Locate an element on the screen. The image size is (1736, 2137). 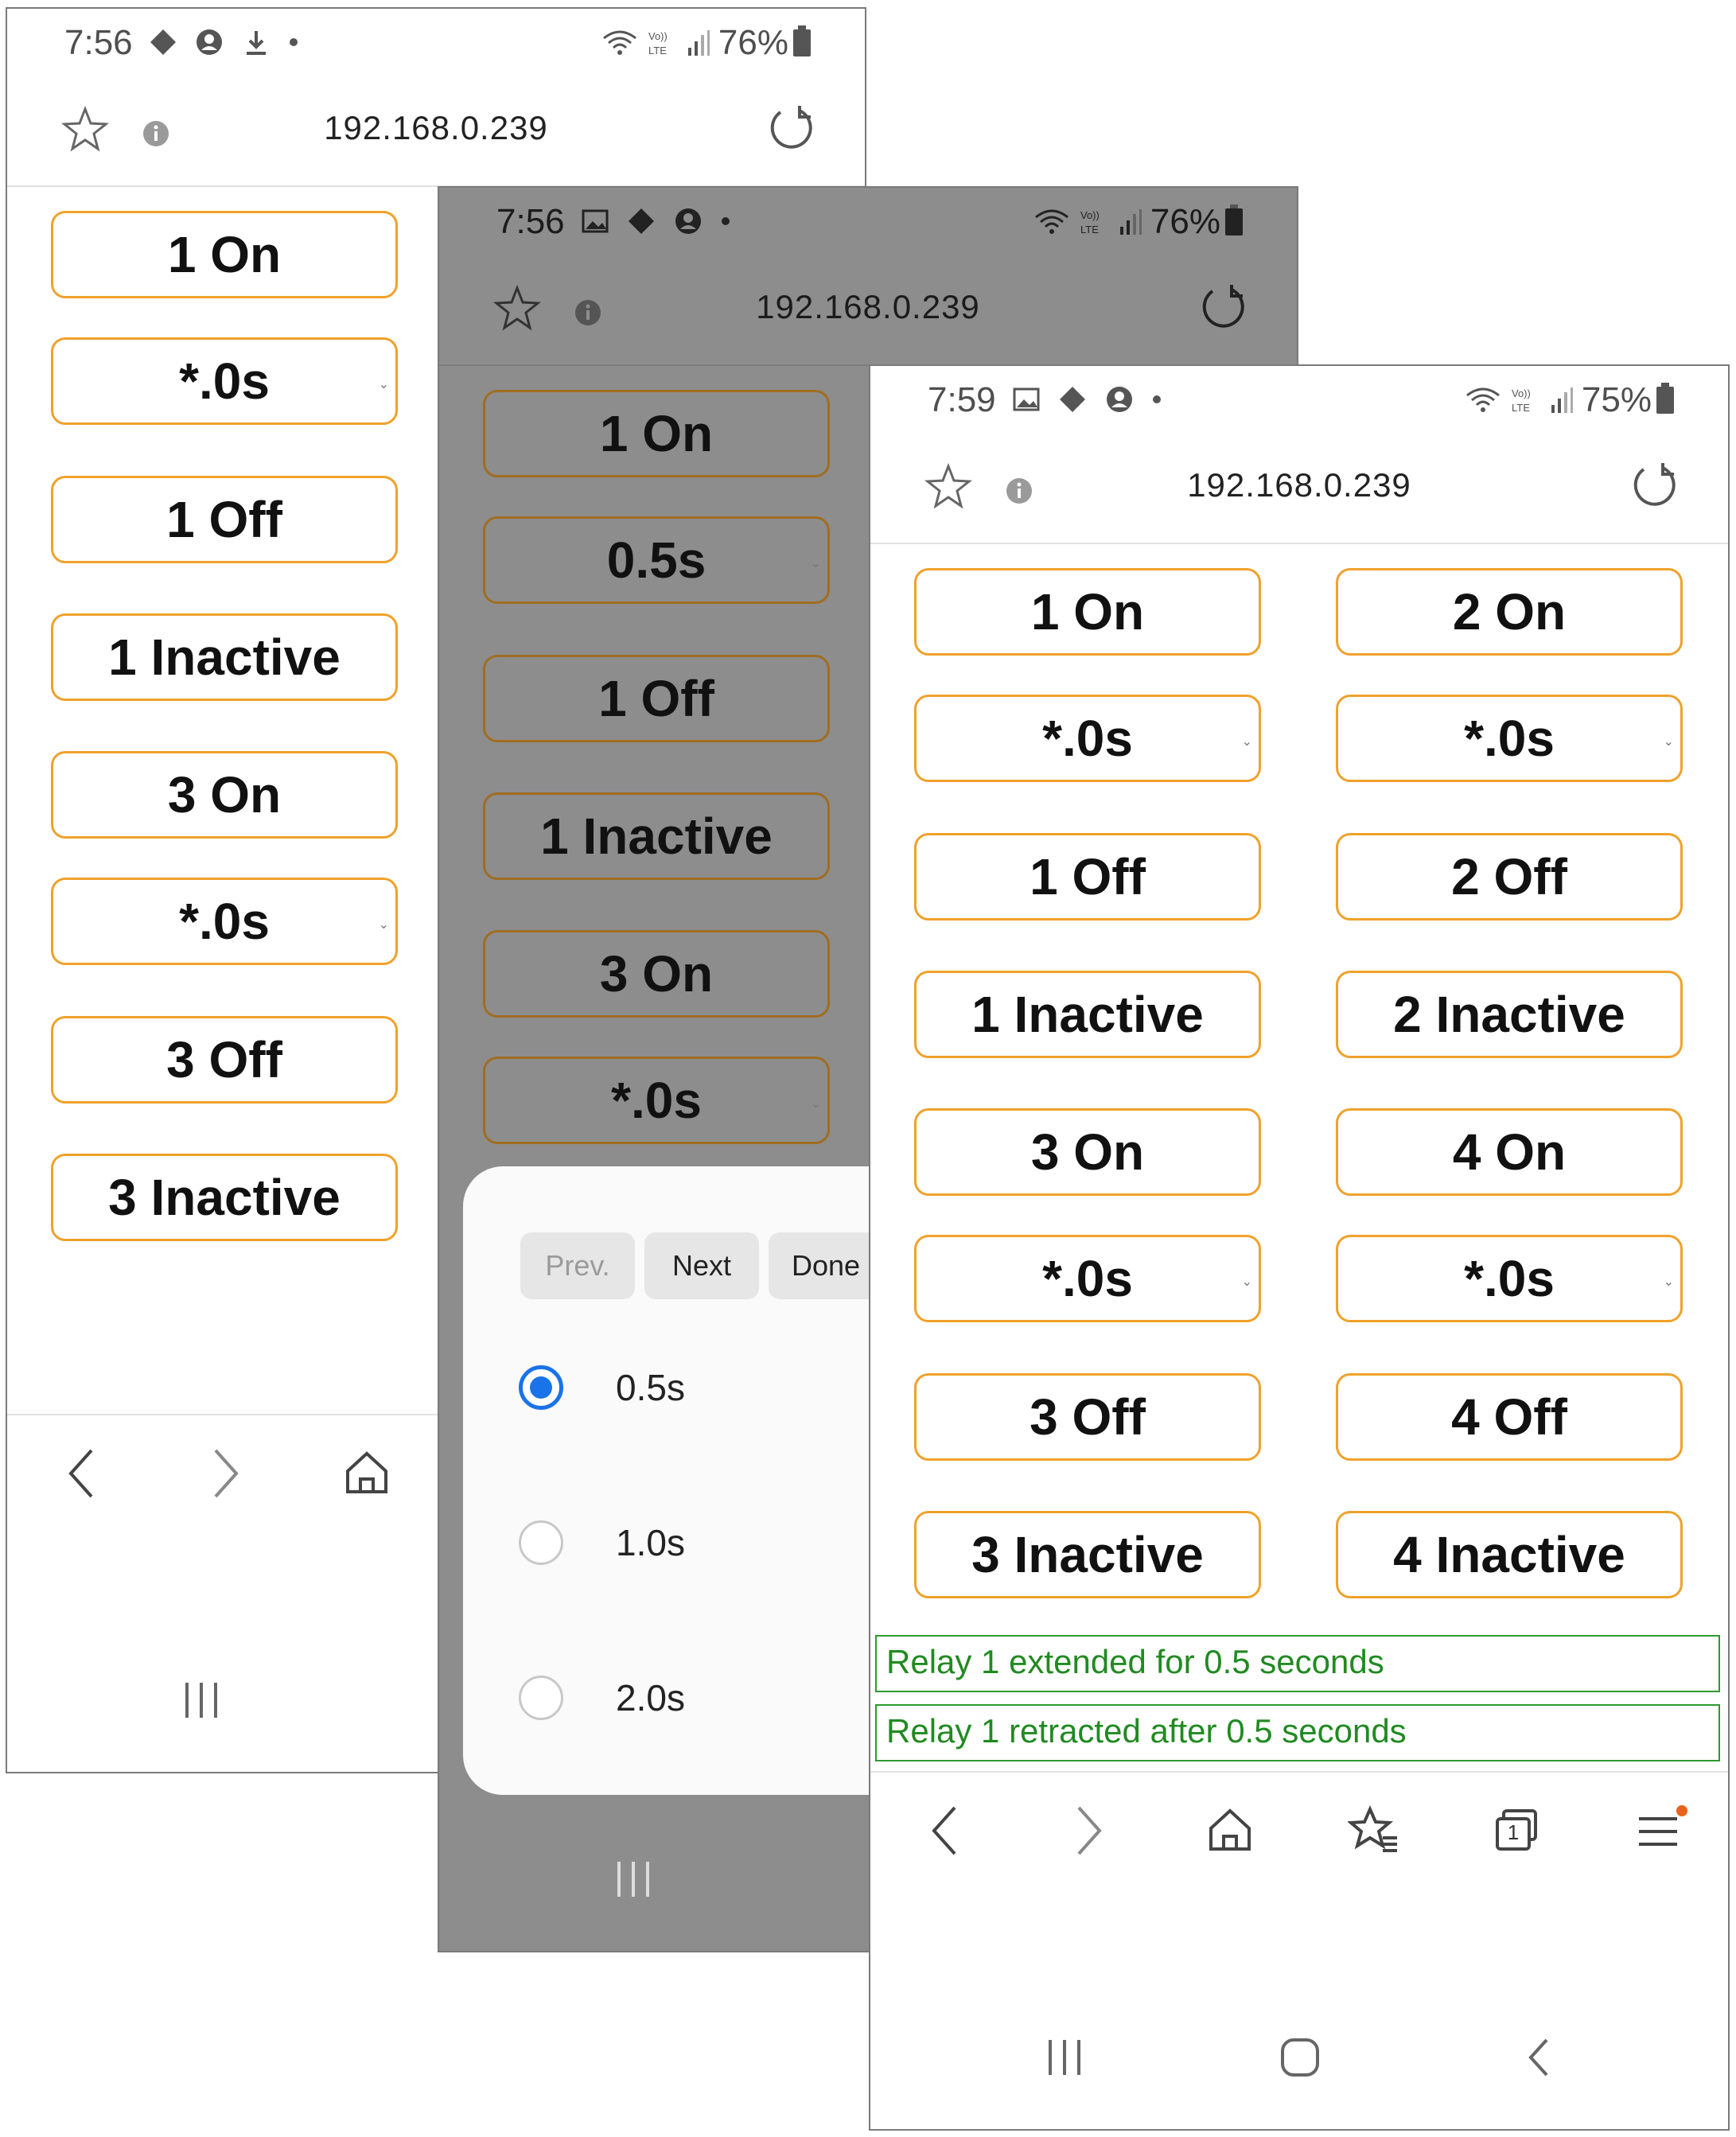
duration-value: 0.5s is located at coordinates (656, 560).